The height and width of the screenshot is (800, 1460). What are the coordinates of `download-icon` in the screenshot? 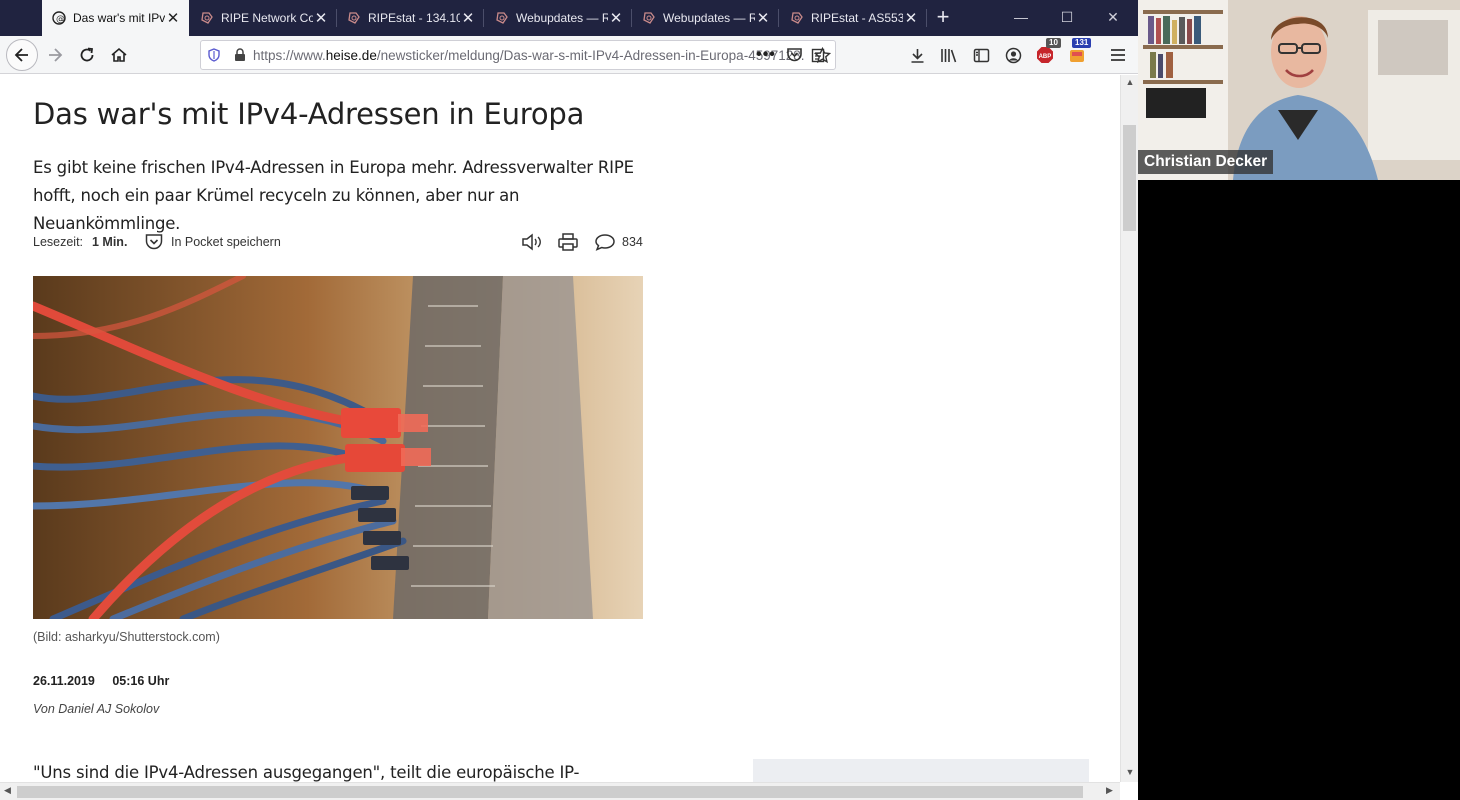 It's located at (917, 55).